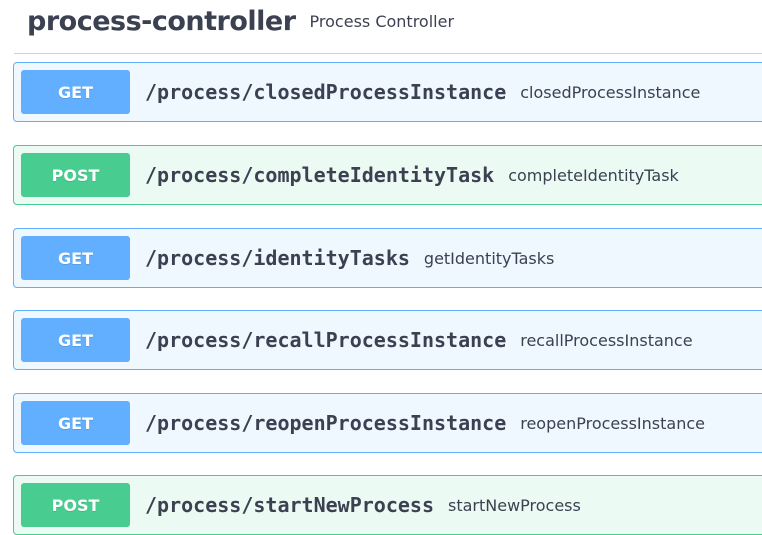  Describe the element at coordinates (514, 505) in the screenshot. I see `operation-summary: startNewProcess` at that location.